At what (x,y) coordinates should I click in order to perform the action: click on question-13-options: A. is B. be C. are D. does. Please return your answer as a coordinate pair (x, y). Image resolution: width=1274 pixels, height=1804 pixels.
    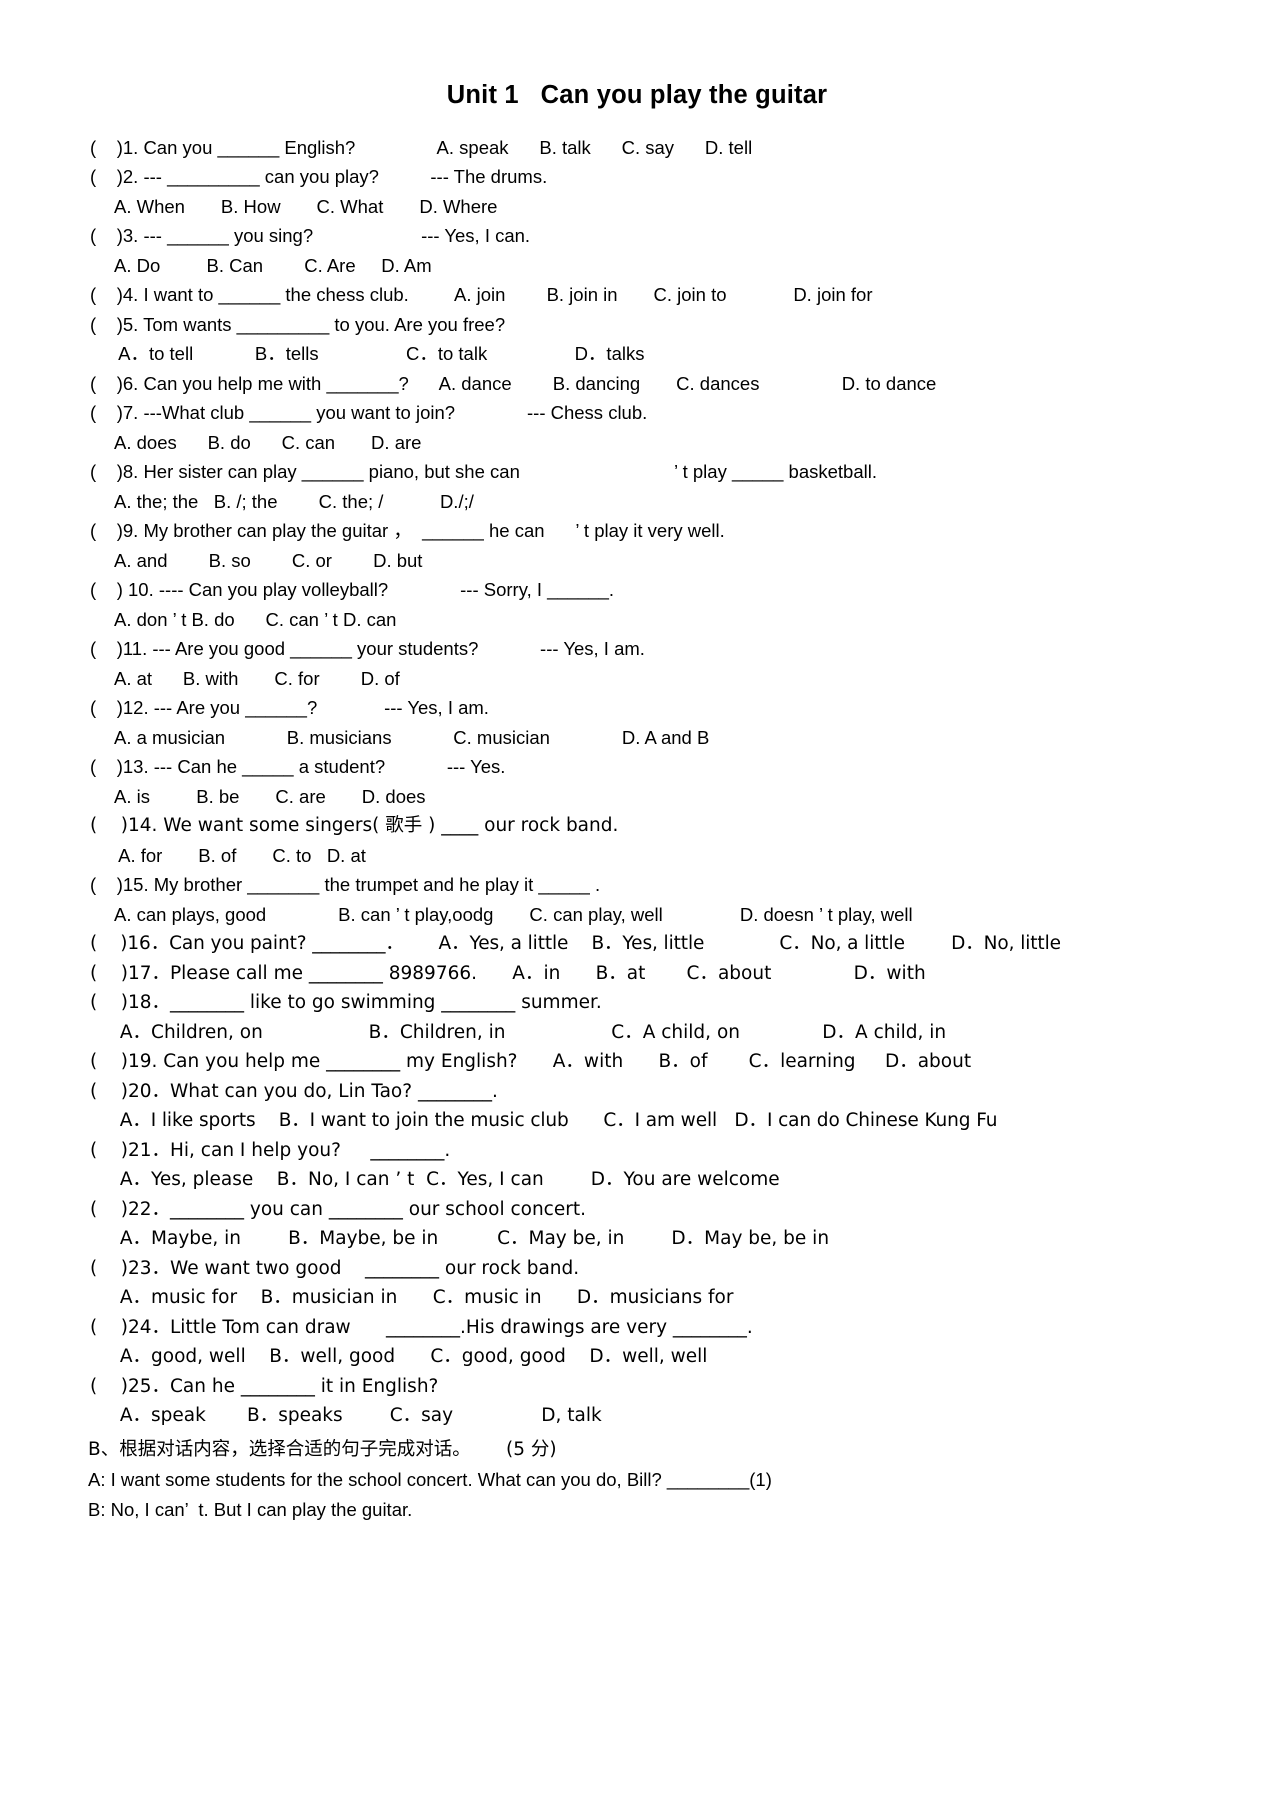
    Looking at the image, I should click on (270, 796).